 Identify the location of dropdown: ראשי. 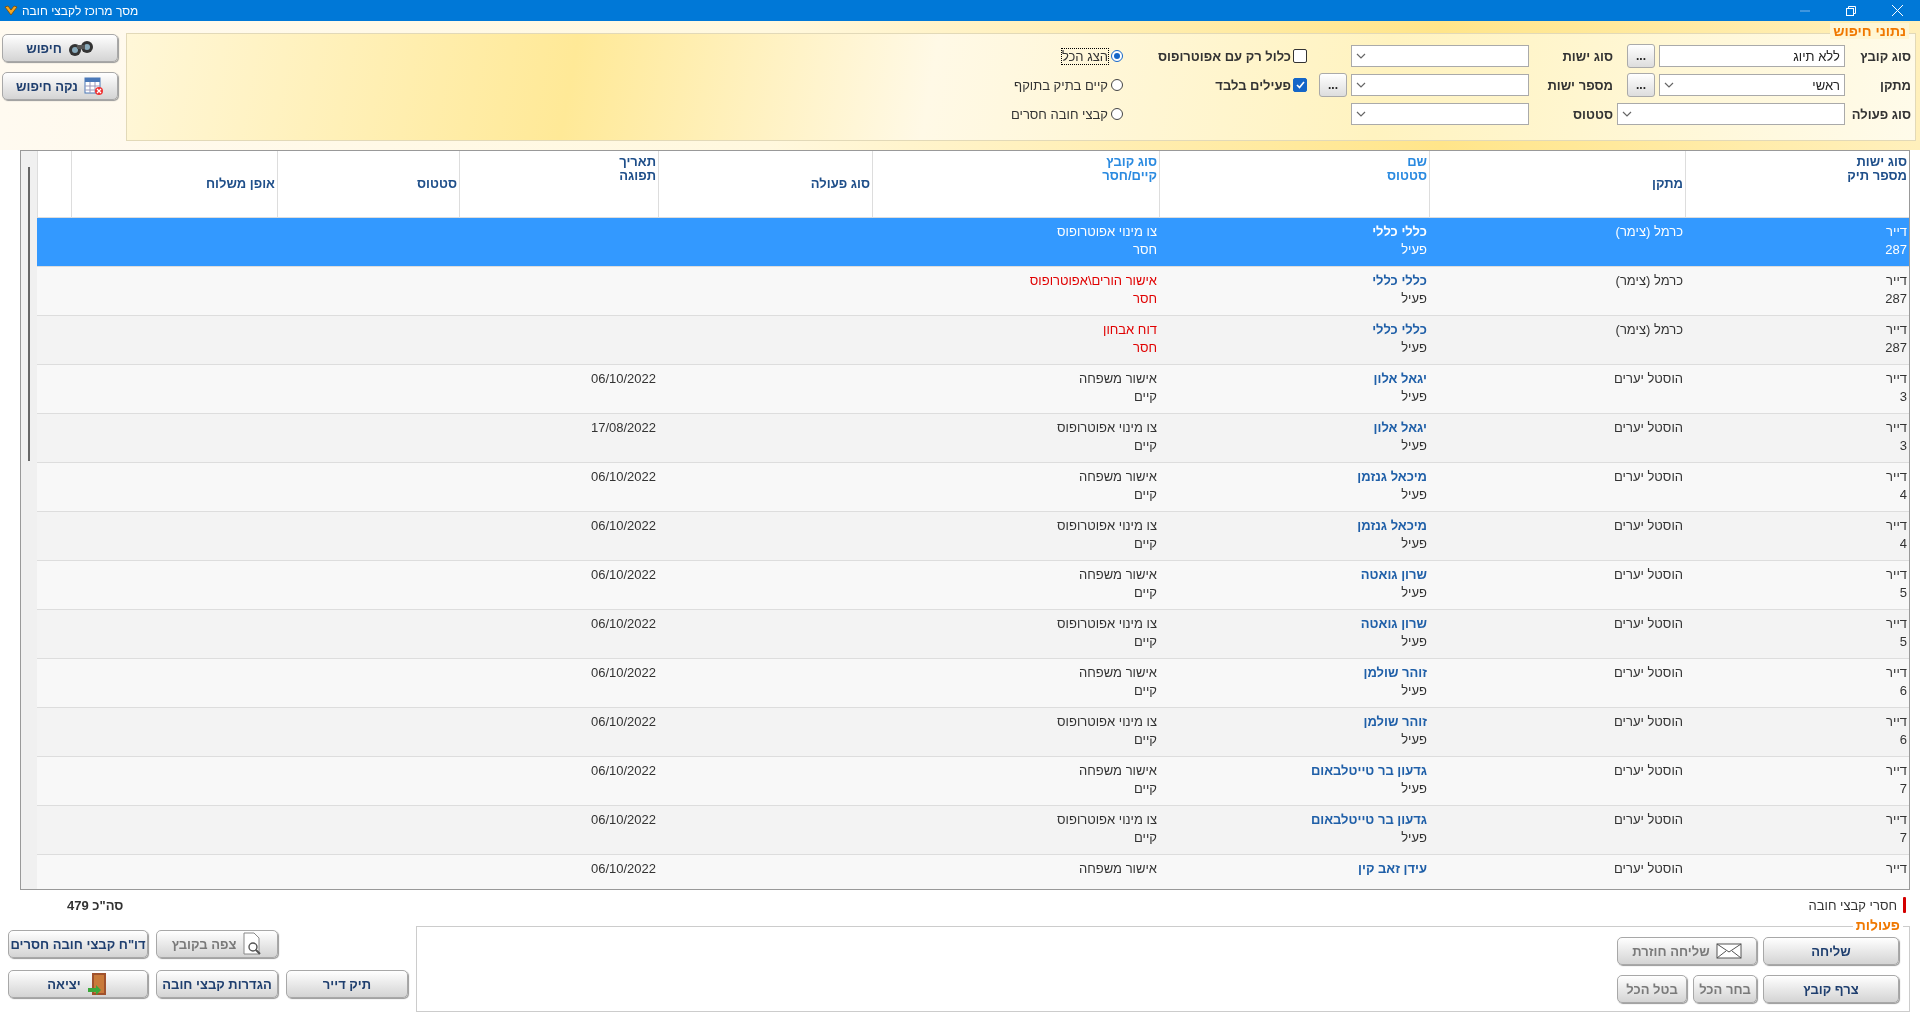
(1752, 85).